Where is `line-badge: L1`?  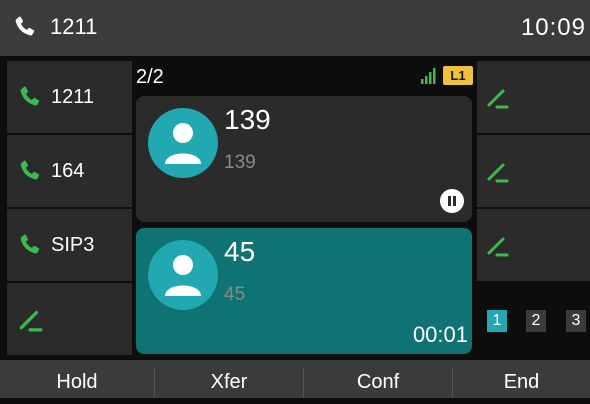
line-badge: L1 is located at coordinates (458, 75).